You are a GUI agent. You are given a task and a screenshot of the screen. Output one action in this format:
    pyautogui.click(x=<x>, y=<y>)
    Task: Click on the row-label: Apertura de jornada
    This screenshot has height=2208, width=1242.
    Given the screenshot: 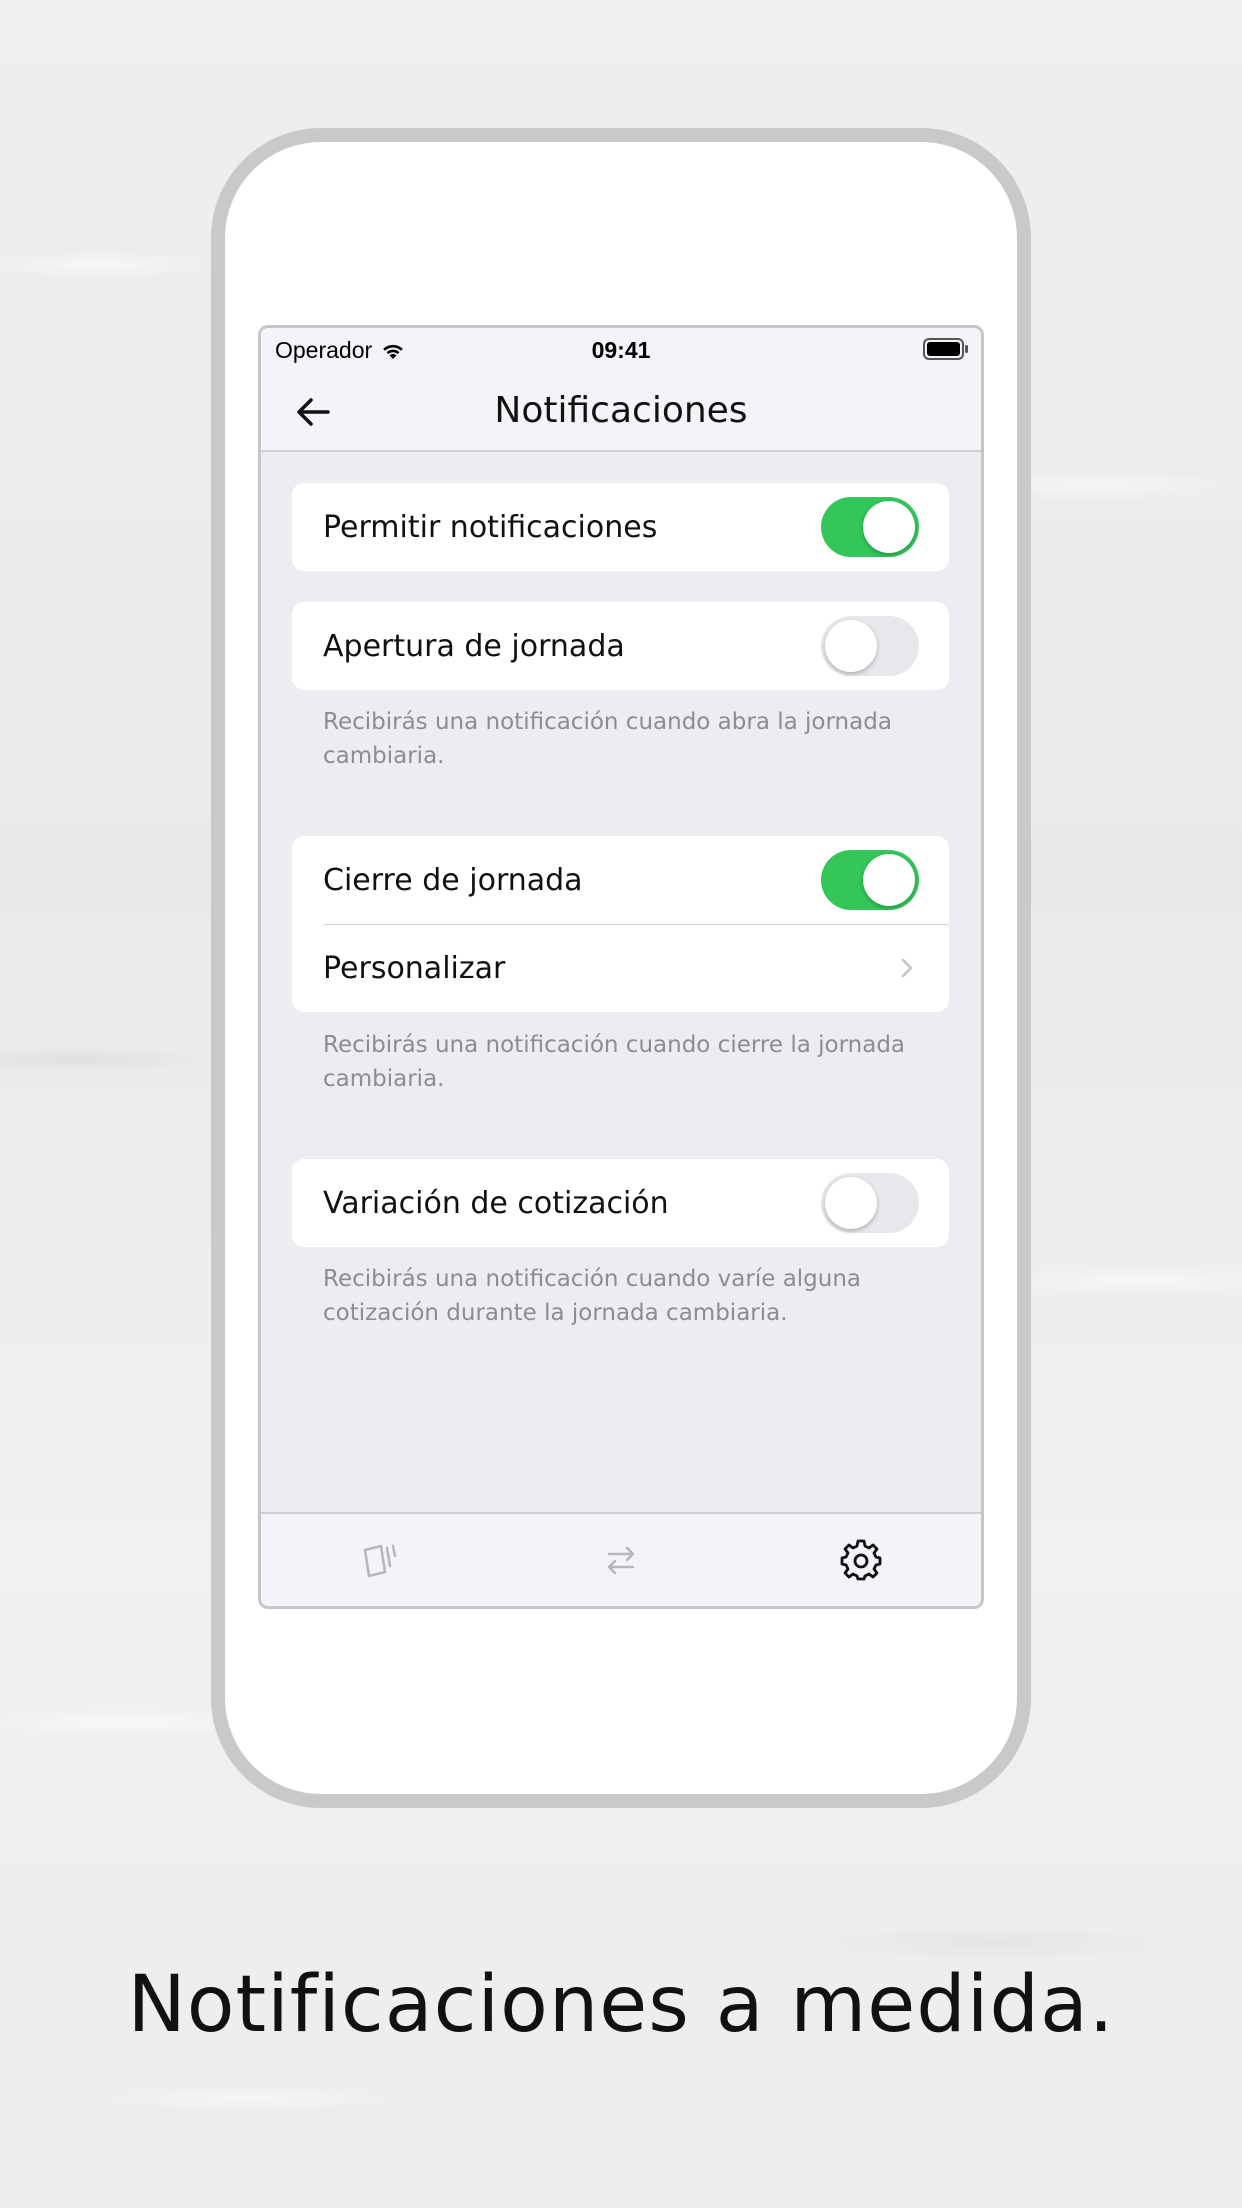 What is the action you would take?
    pyautogui.click(x=474, y=646)
    